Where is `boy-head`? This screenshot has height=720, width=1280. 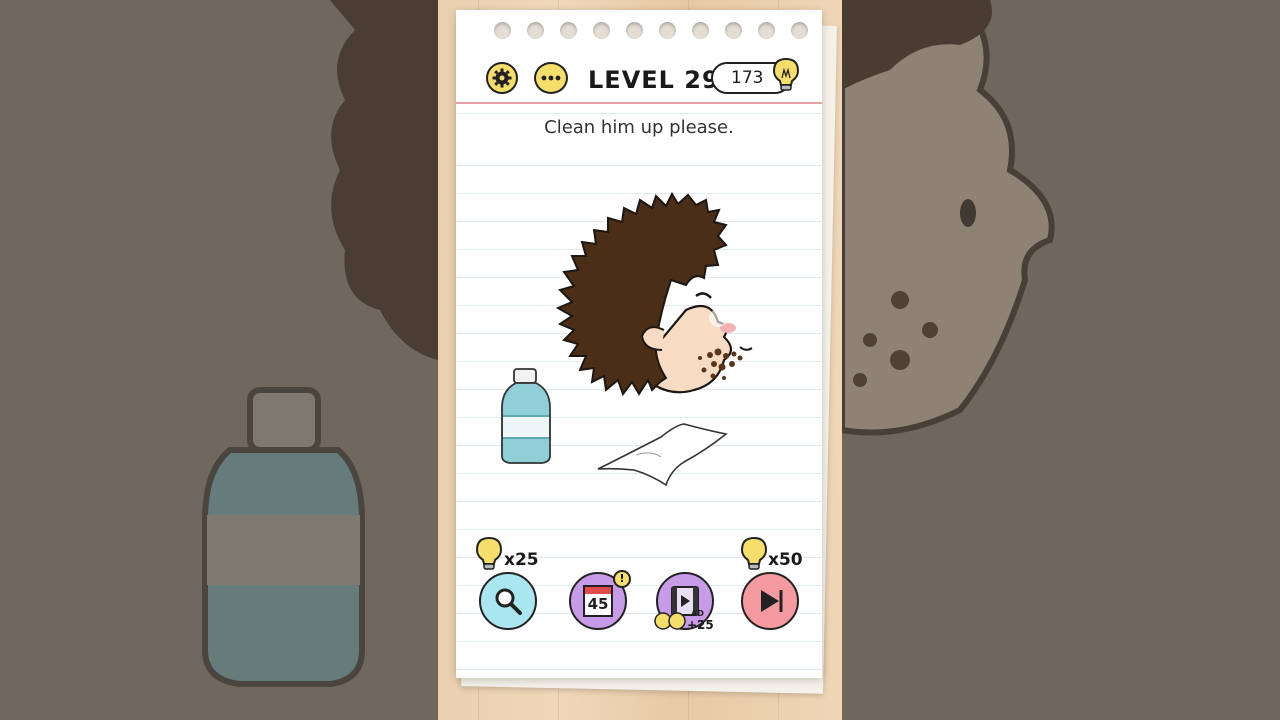
boy-head is located at coordinates (654, 294).